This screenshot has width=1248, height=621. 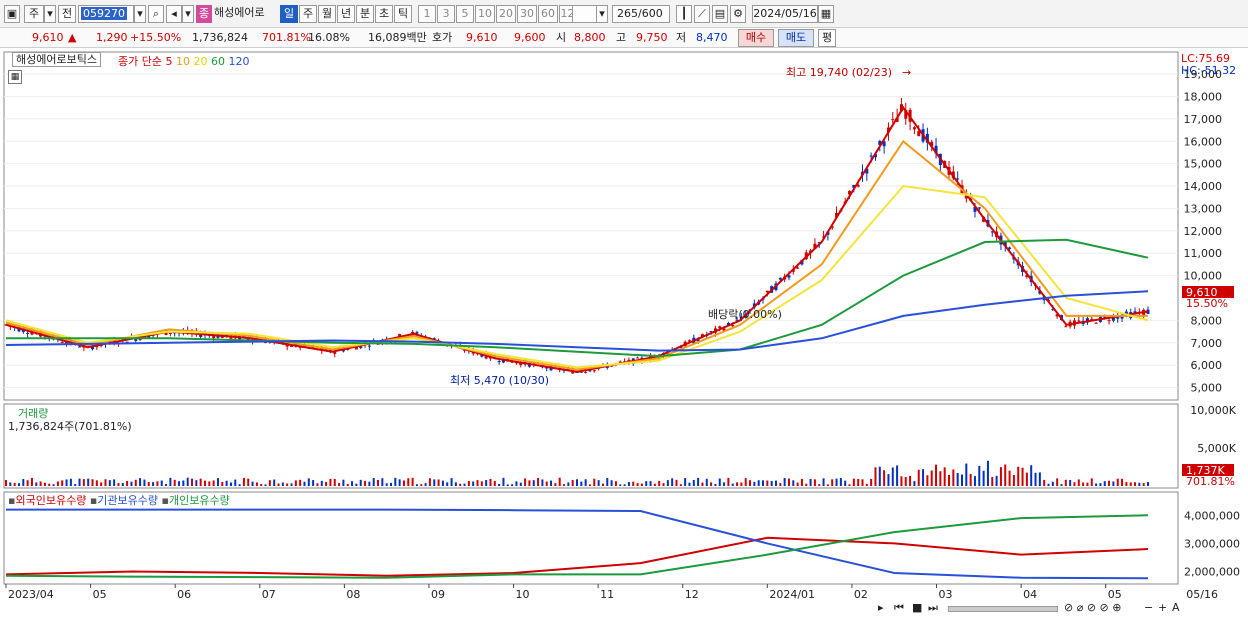 What do you see at coordinates (933, 608) in the screenshot?
I see `forward-icon: ⏭` at bounding box center [933, 608].